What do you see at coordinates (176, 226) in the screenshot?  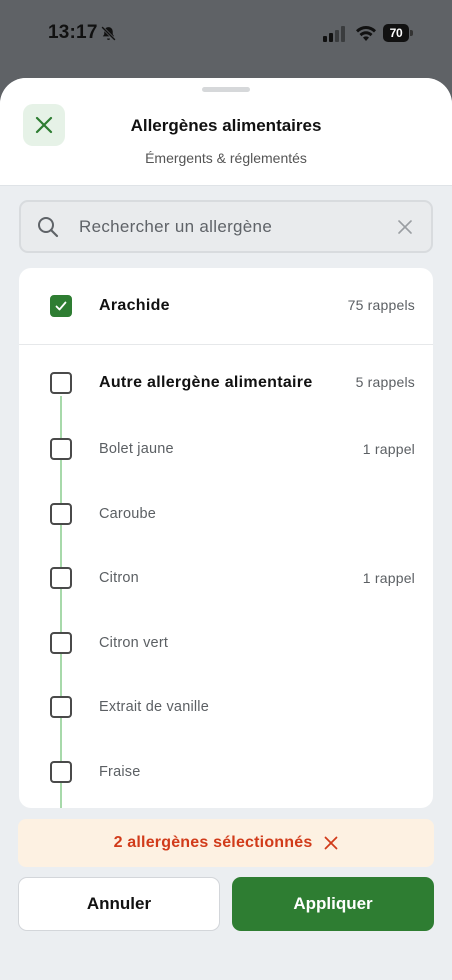 I see `search-placeholder: Rechercher un allergène` at bounding box center [176, 226].